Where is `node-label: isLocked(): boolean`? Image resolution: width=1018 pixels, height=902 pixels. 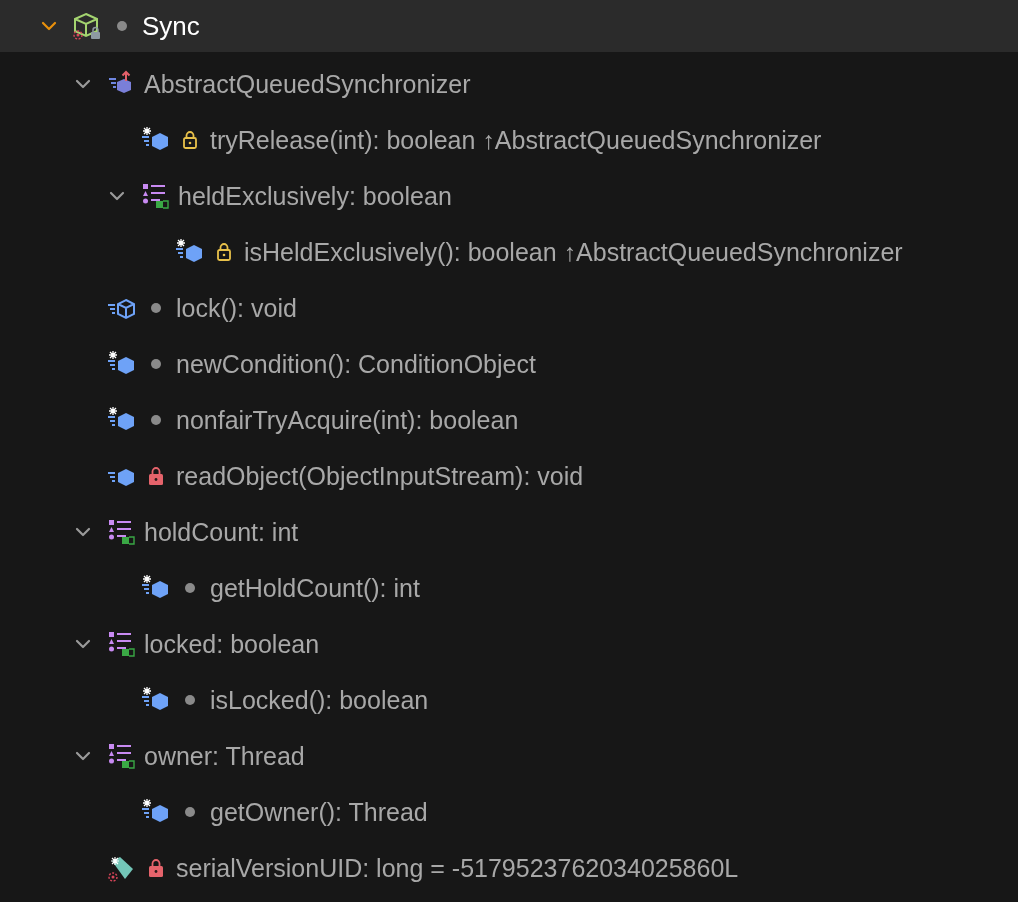
node-label: isLocked(): boolean is located at coordinates (319, 700).